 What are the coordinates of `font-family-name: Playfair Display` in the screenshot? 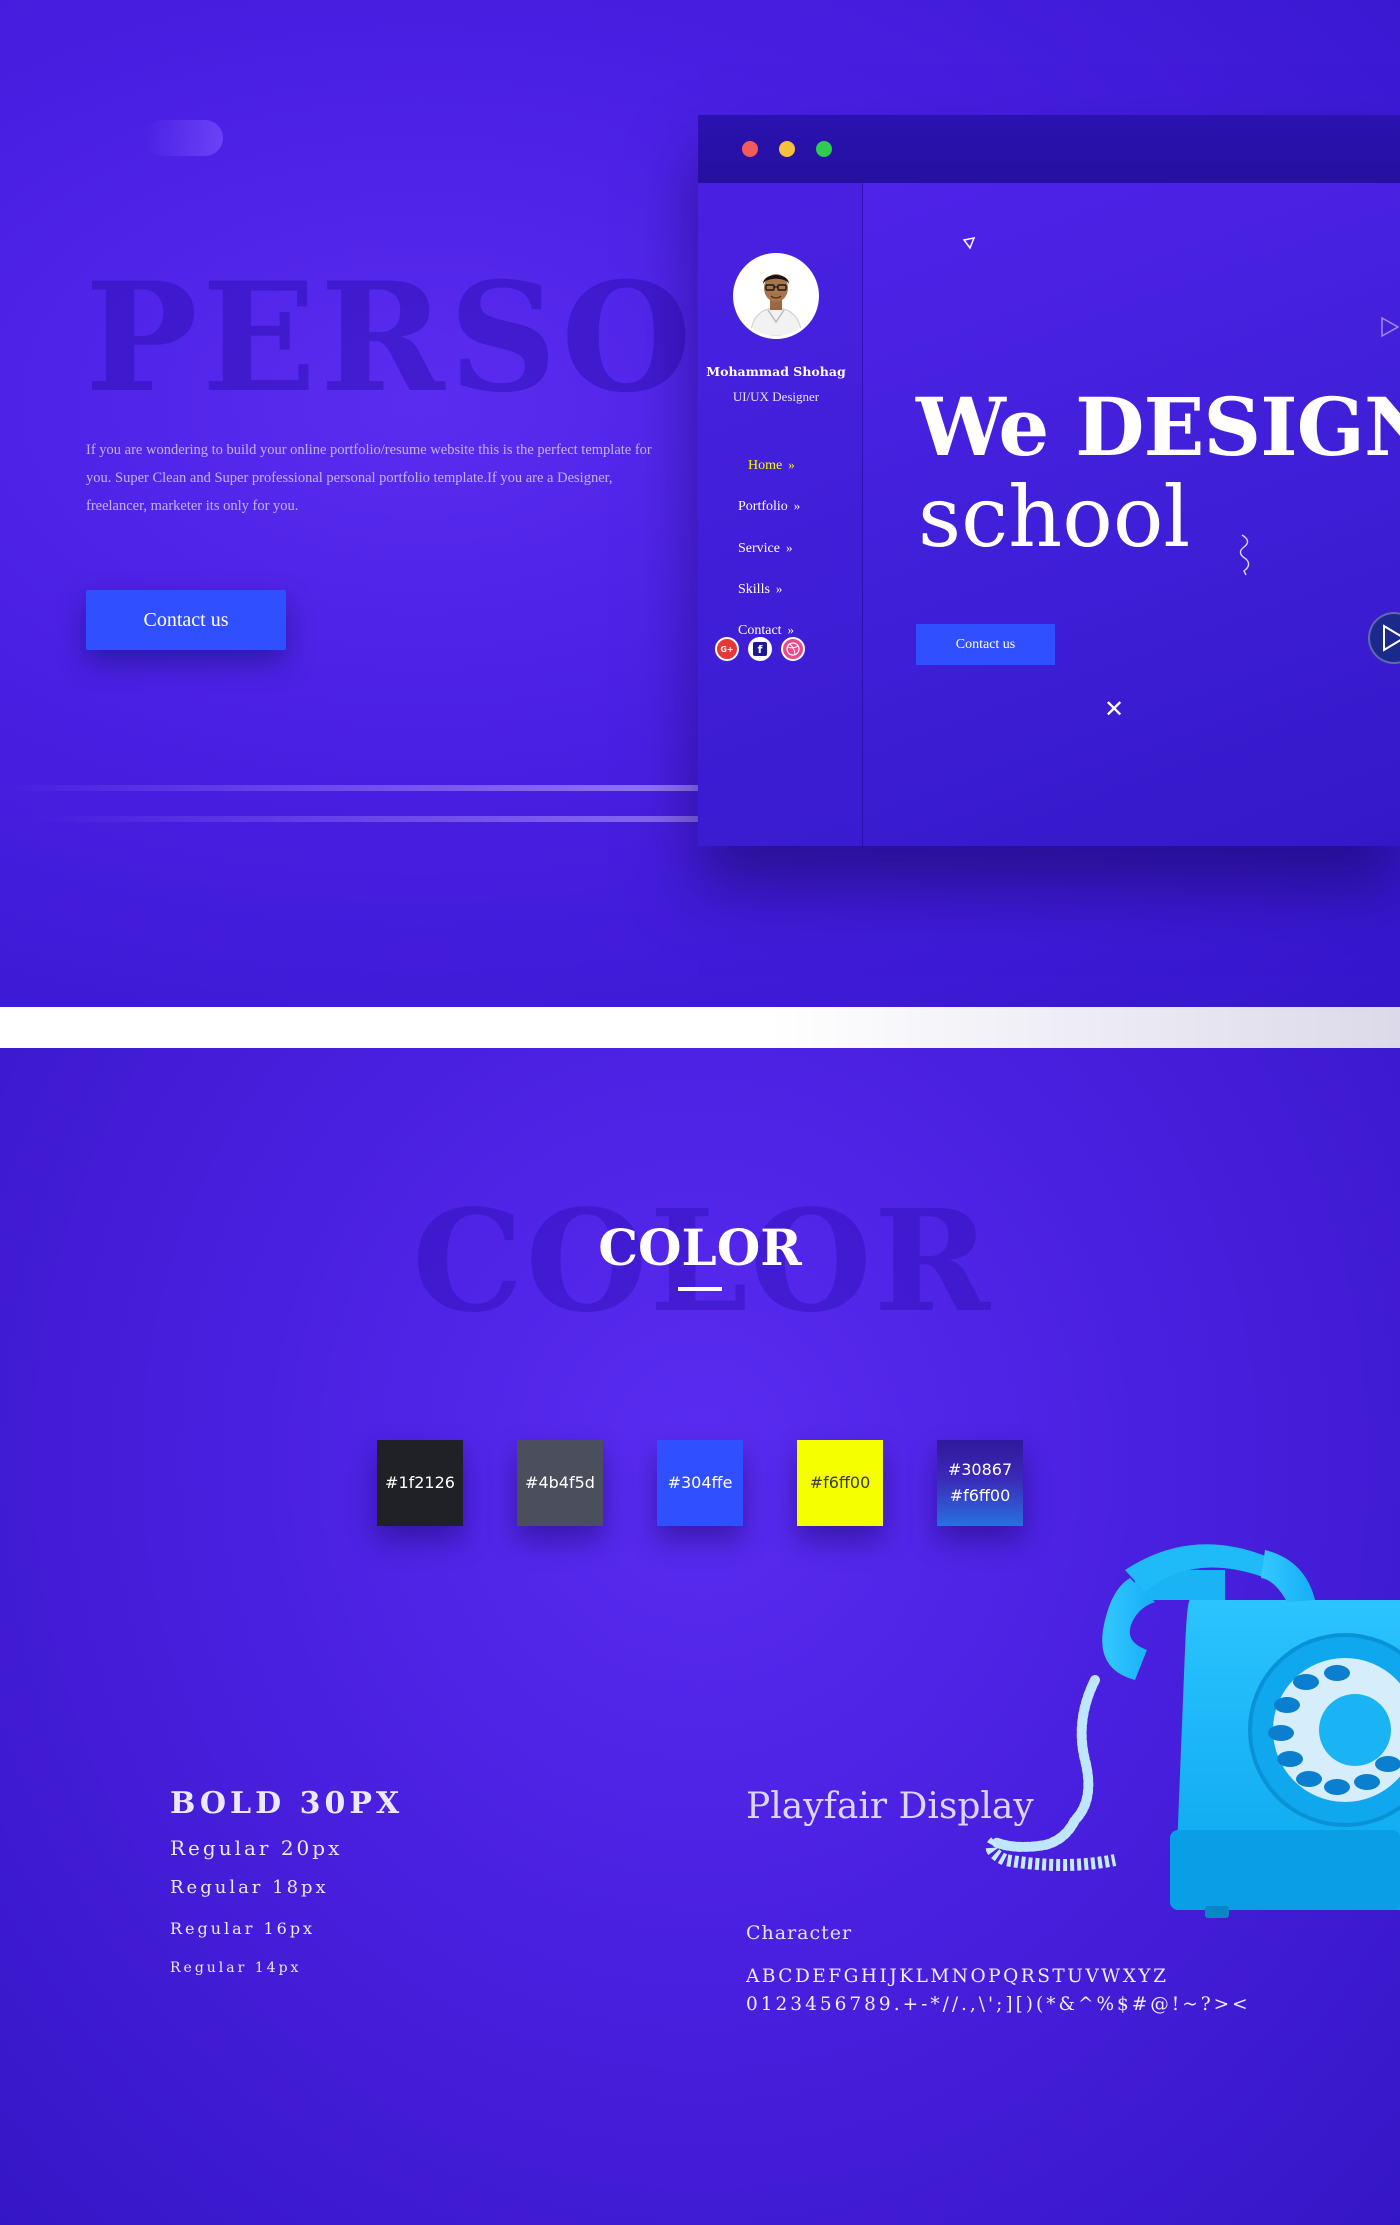 It's located at (890, 1806).